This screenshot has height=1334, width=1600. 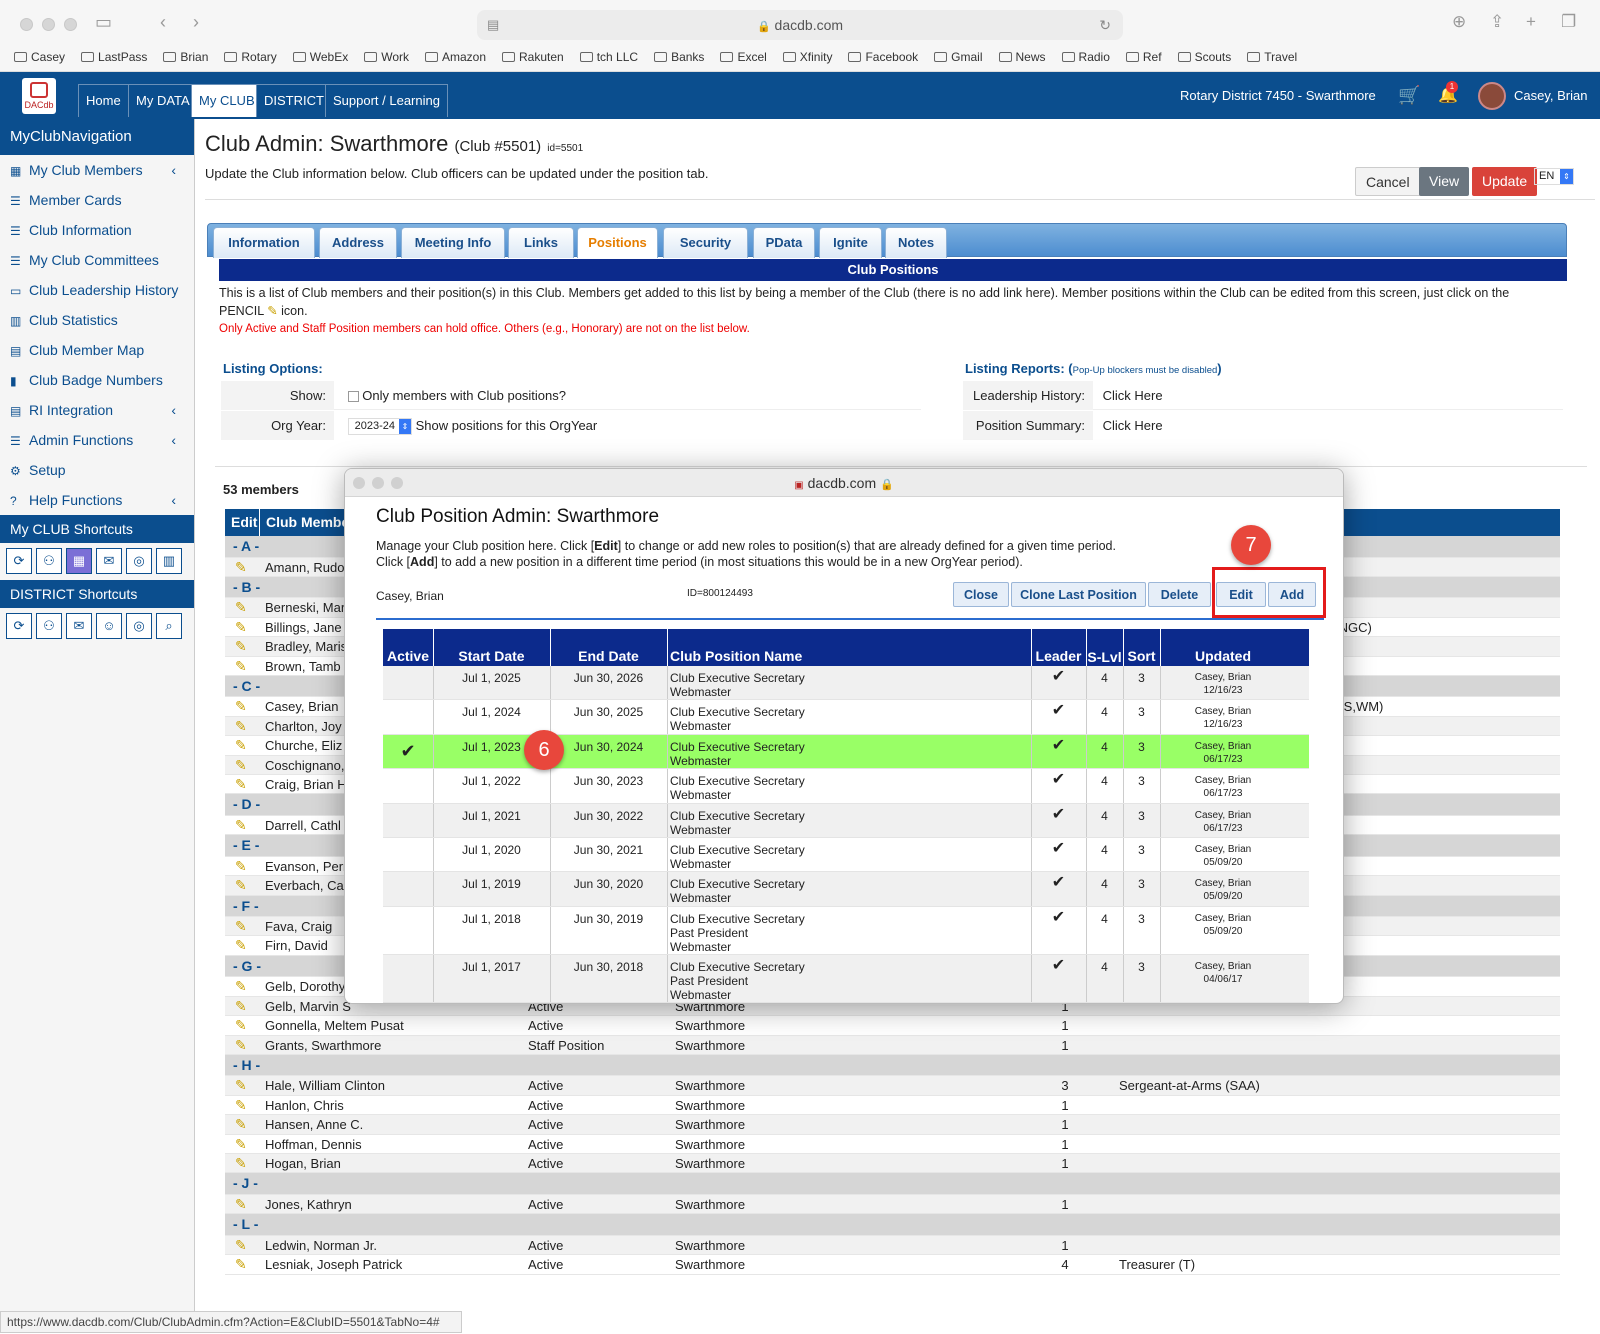 What do you see at coordinates (1078, 594) in the screenshot?
I see `clone-last-position-button: Clone Last Position` at bounding box center [1078, 594].